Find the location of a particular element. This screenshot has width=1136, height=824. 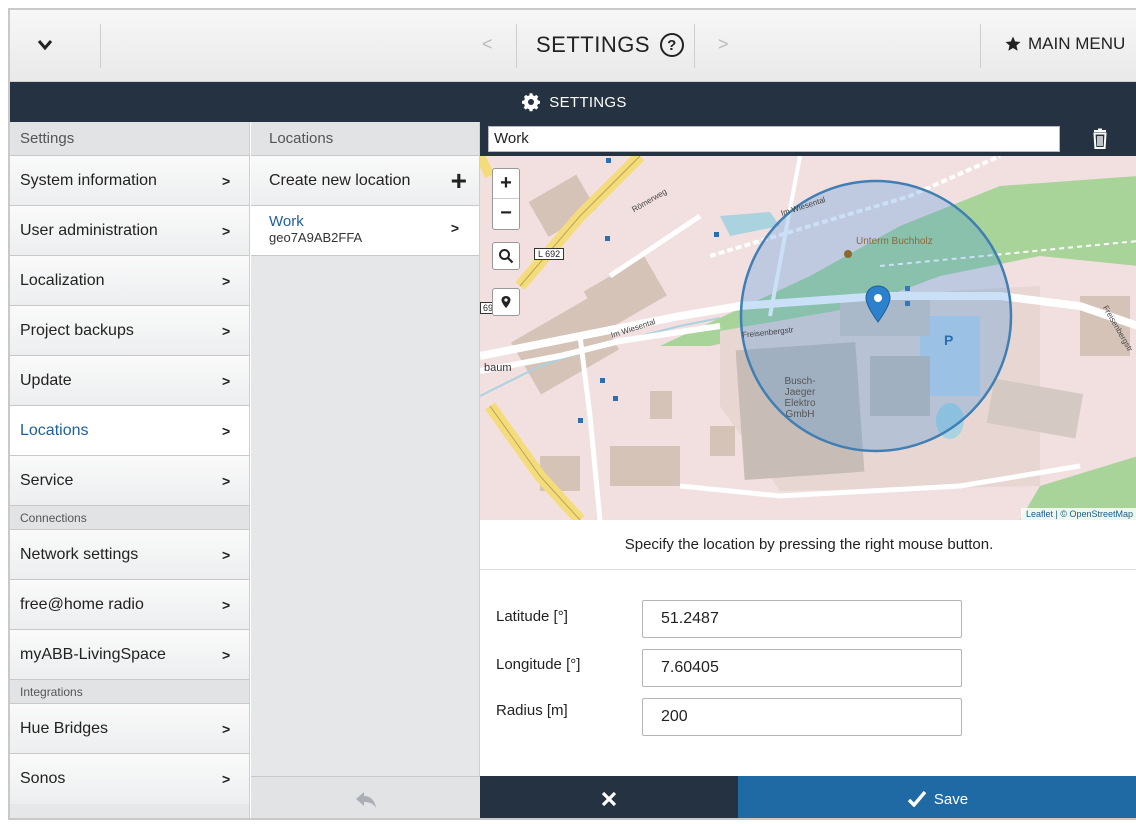

page-title-text: SETTINGS is located at coordinates (593, 44).